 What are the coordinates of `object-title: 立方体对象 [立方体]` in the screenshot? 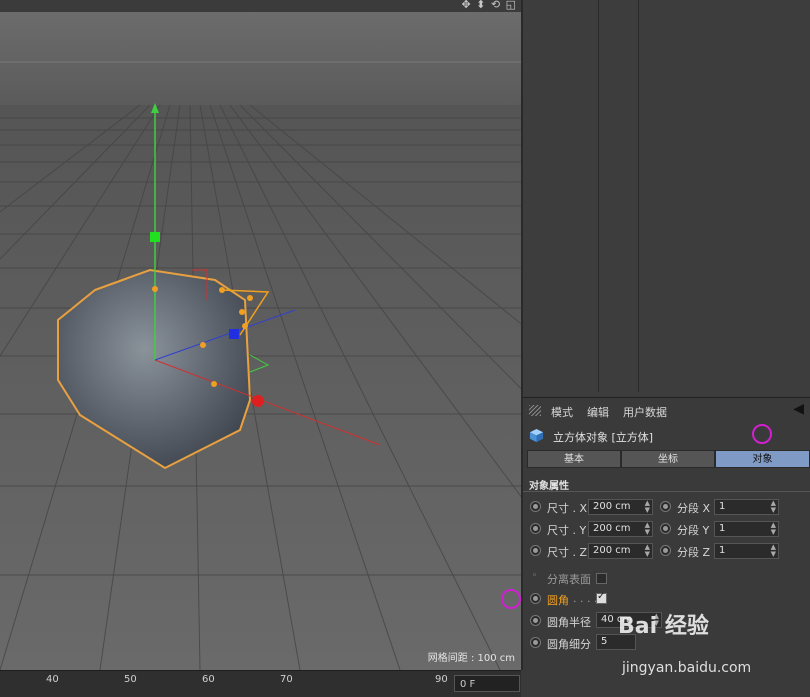 It's located at (603, 437).